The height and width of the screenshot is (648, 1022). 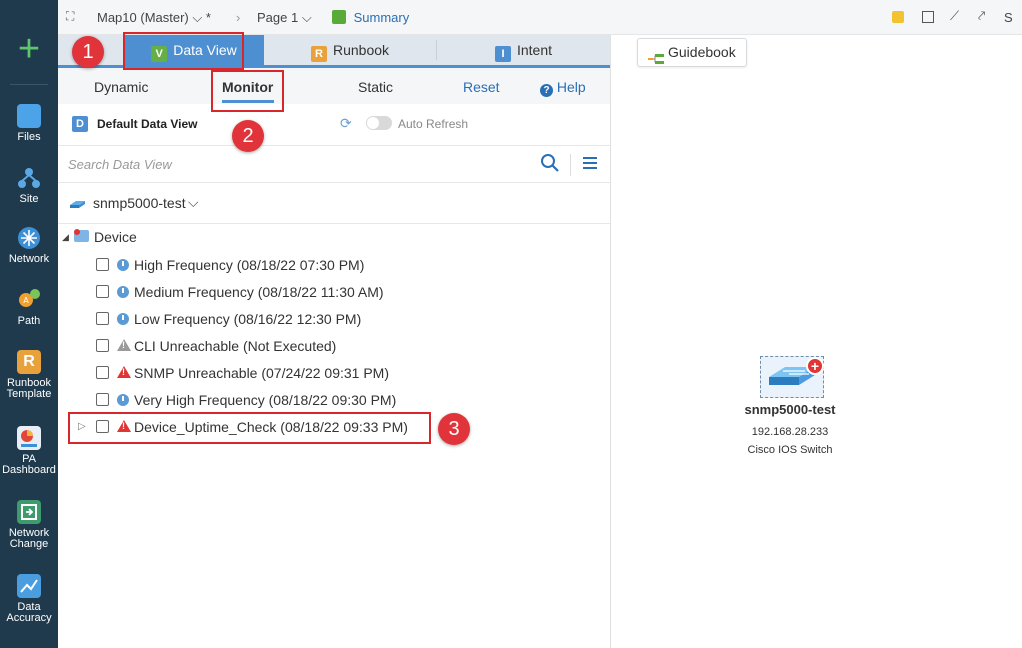 What do you see at coordinates (183, 51) in the screenshot?
I see `highlight-data-view-tab` at bounding box center [183, 51].